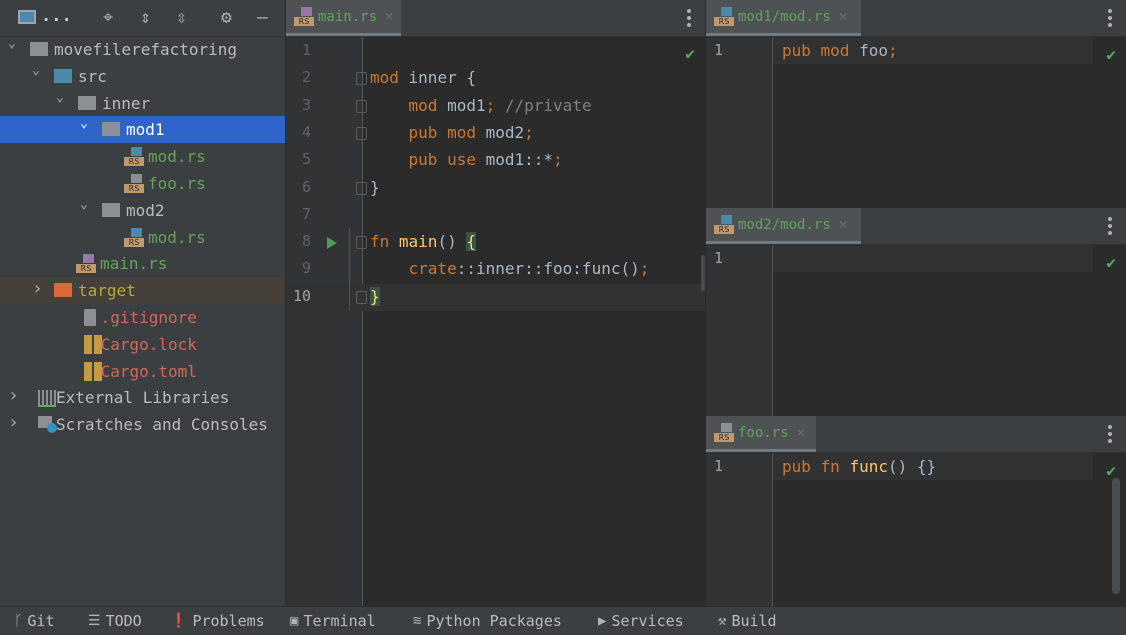 The height and width of the screenshot is (635, 1126). Describe the element at coordinates (816, 50) in the screenshot. I see `code-token: pub mod` at that location.